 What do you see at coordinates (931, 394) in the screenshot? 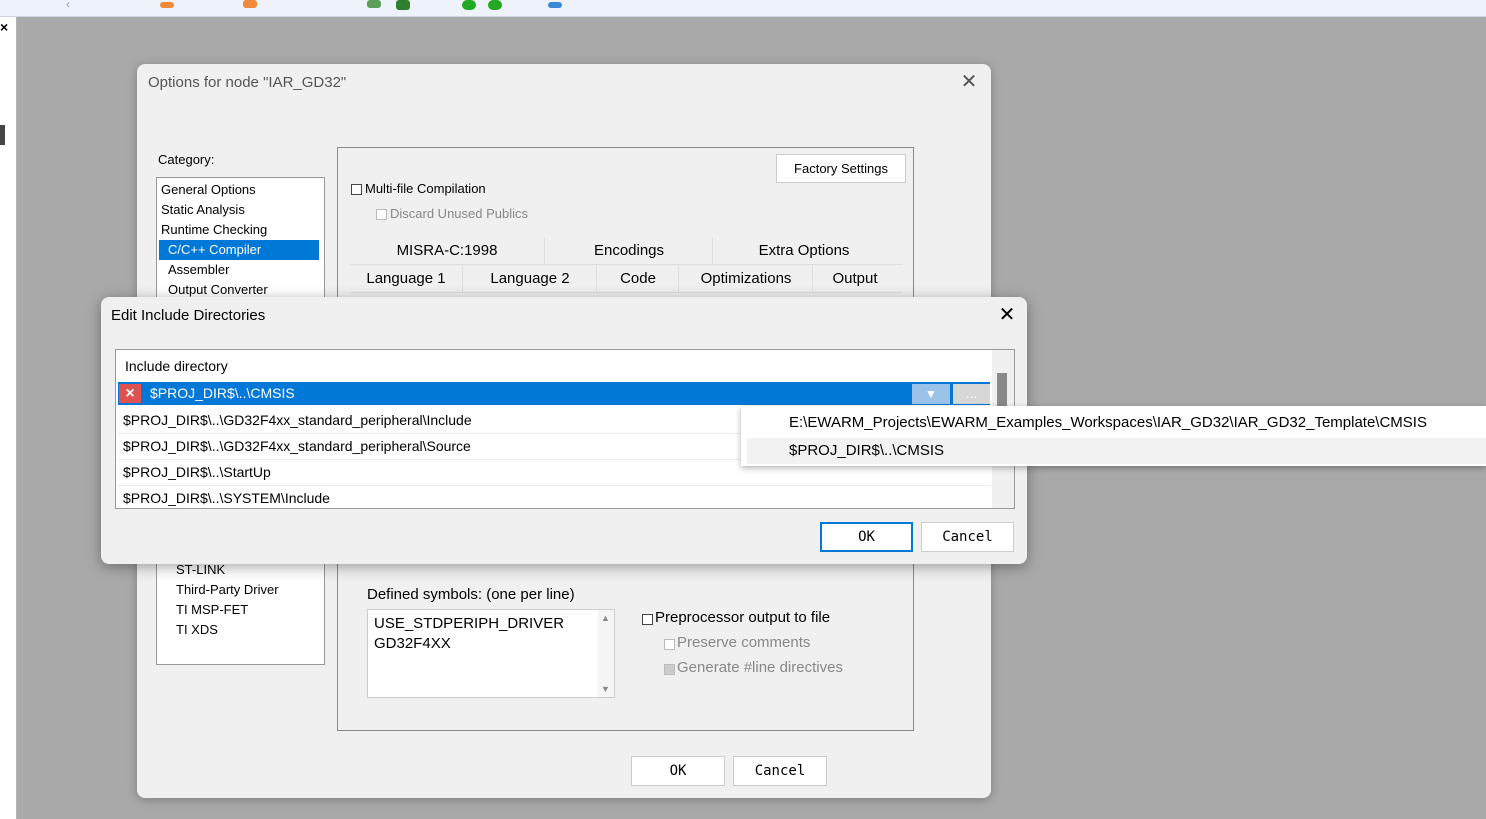
I see `chevron-down-icon: ▼` at bounding box center [931, 394].